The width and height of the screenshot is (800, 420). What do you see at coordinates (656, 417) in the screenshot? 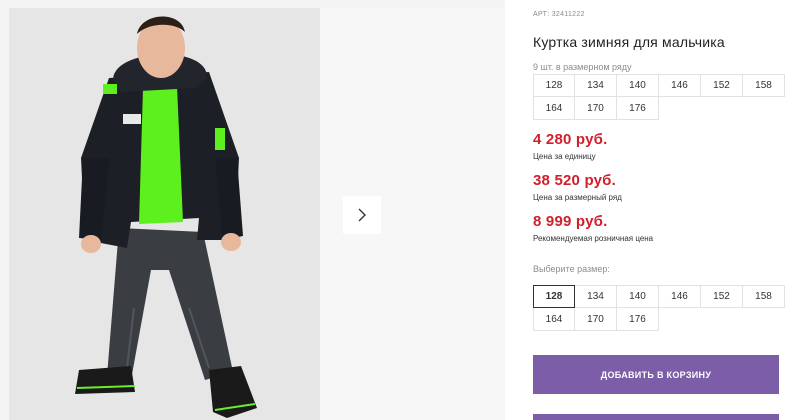
I see `secondary-button` at bounding box center [656, 417].